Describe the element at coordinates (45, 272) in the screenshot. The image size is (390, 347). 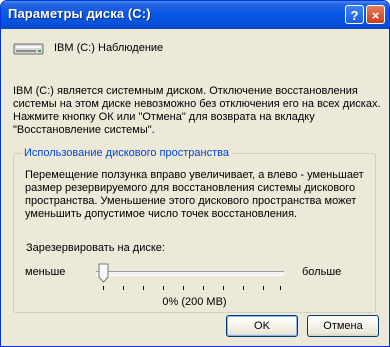
I see `less-label: меньше` at that location.